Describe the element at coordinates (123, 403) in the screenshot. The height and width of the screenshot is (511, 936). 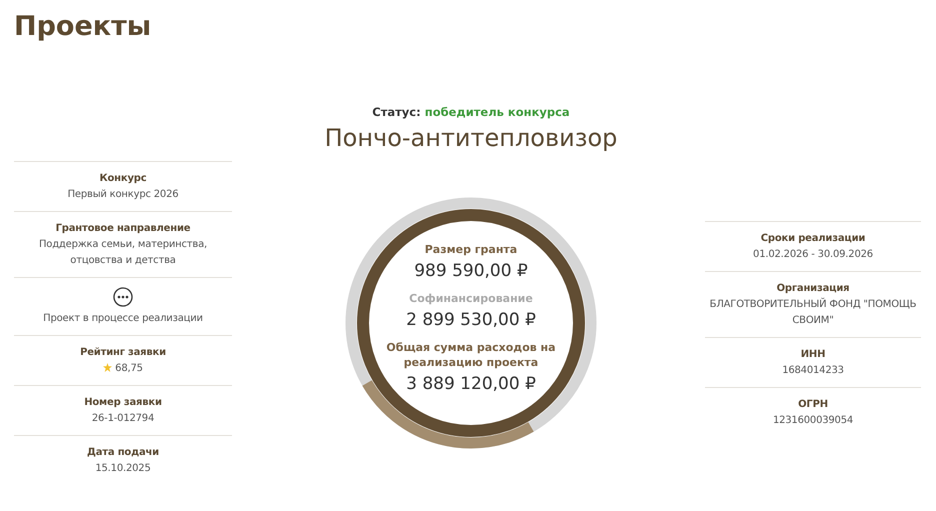
I see `field-label: Номер заявки` at that location.